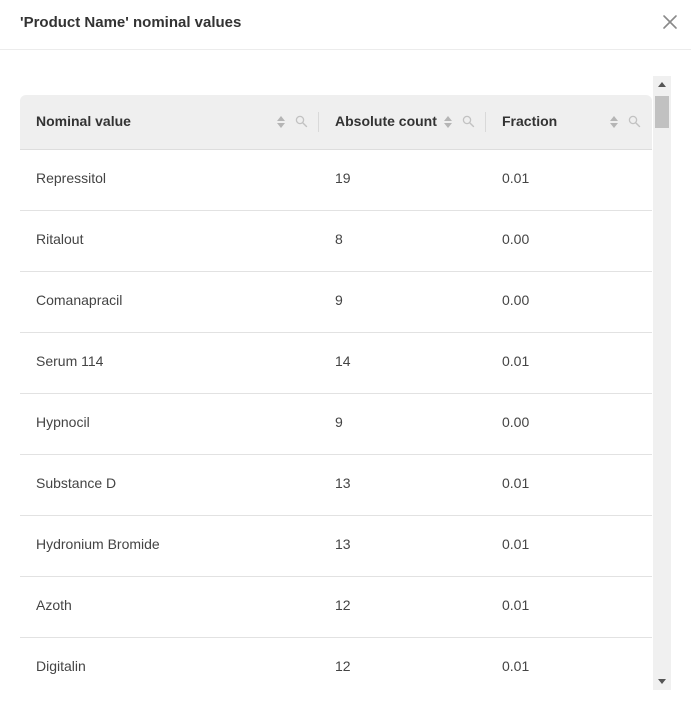  I want to click on table-row: Azoth 12 0.01, so click(336, 607).